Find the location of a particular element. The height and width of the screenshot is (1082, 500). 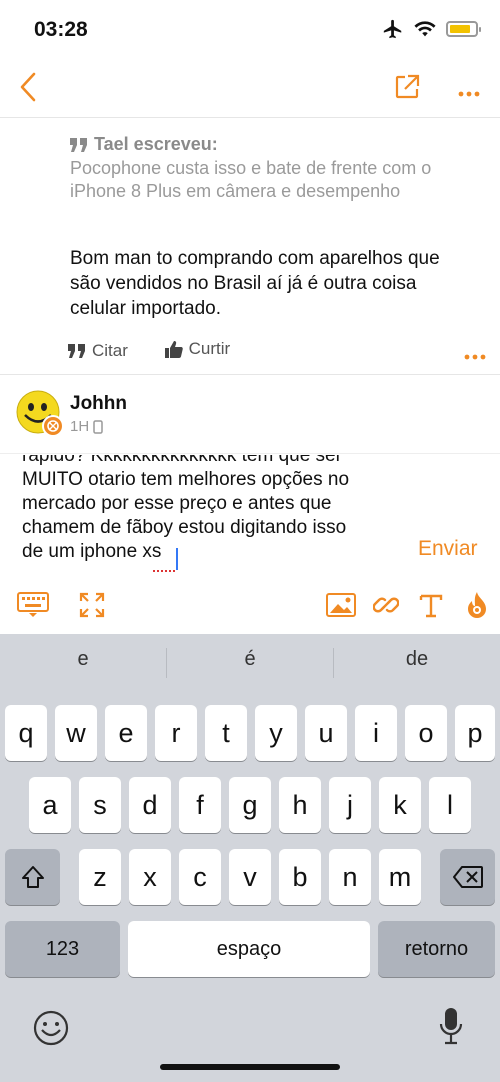

image-button is located at coordinates (341, 605).